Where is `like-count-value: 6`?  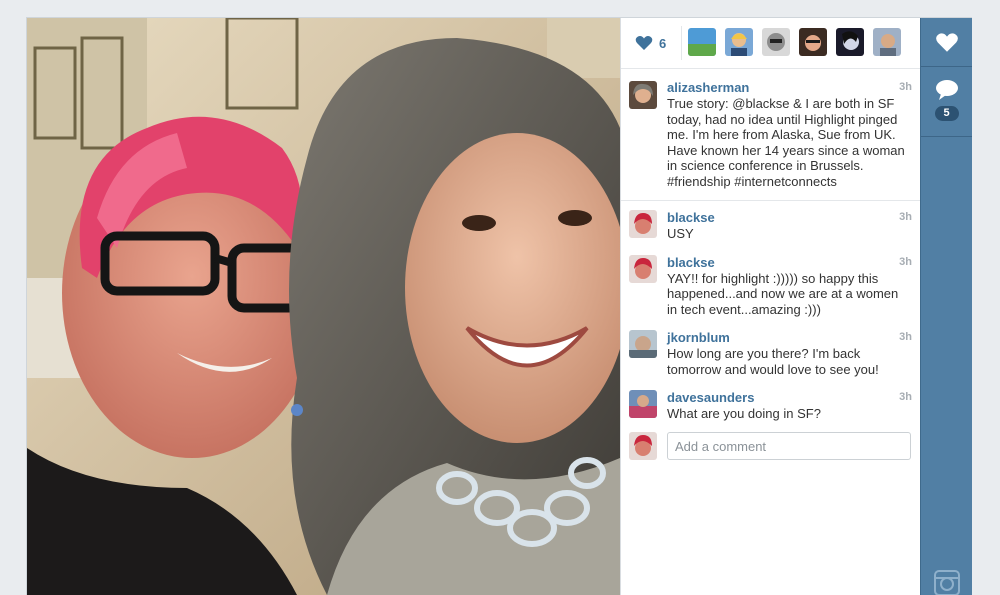 like-count-value: 6 is located at coordinates (663, 43).